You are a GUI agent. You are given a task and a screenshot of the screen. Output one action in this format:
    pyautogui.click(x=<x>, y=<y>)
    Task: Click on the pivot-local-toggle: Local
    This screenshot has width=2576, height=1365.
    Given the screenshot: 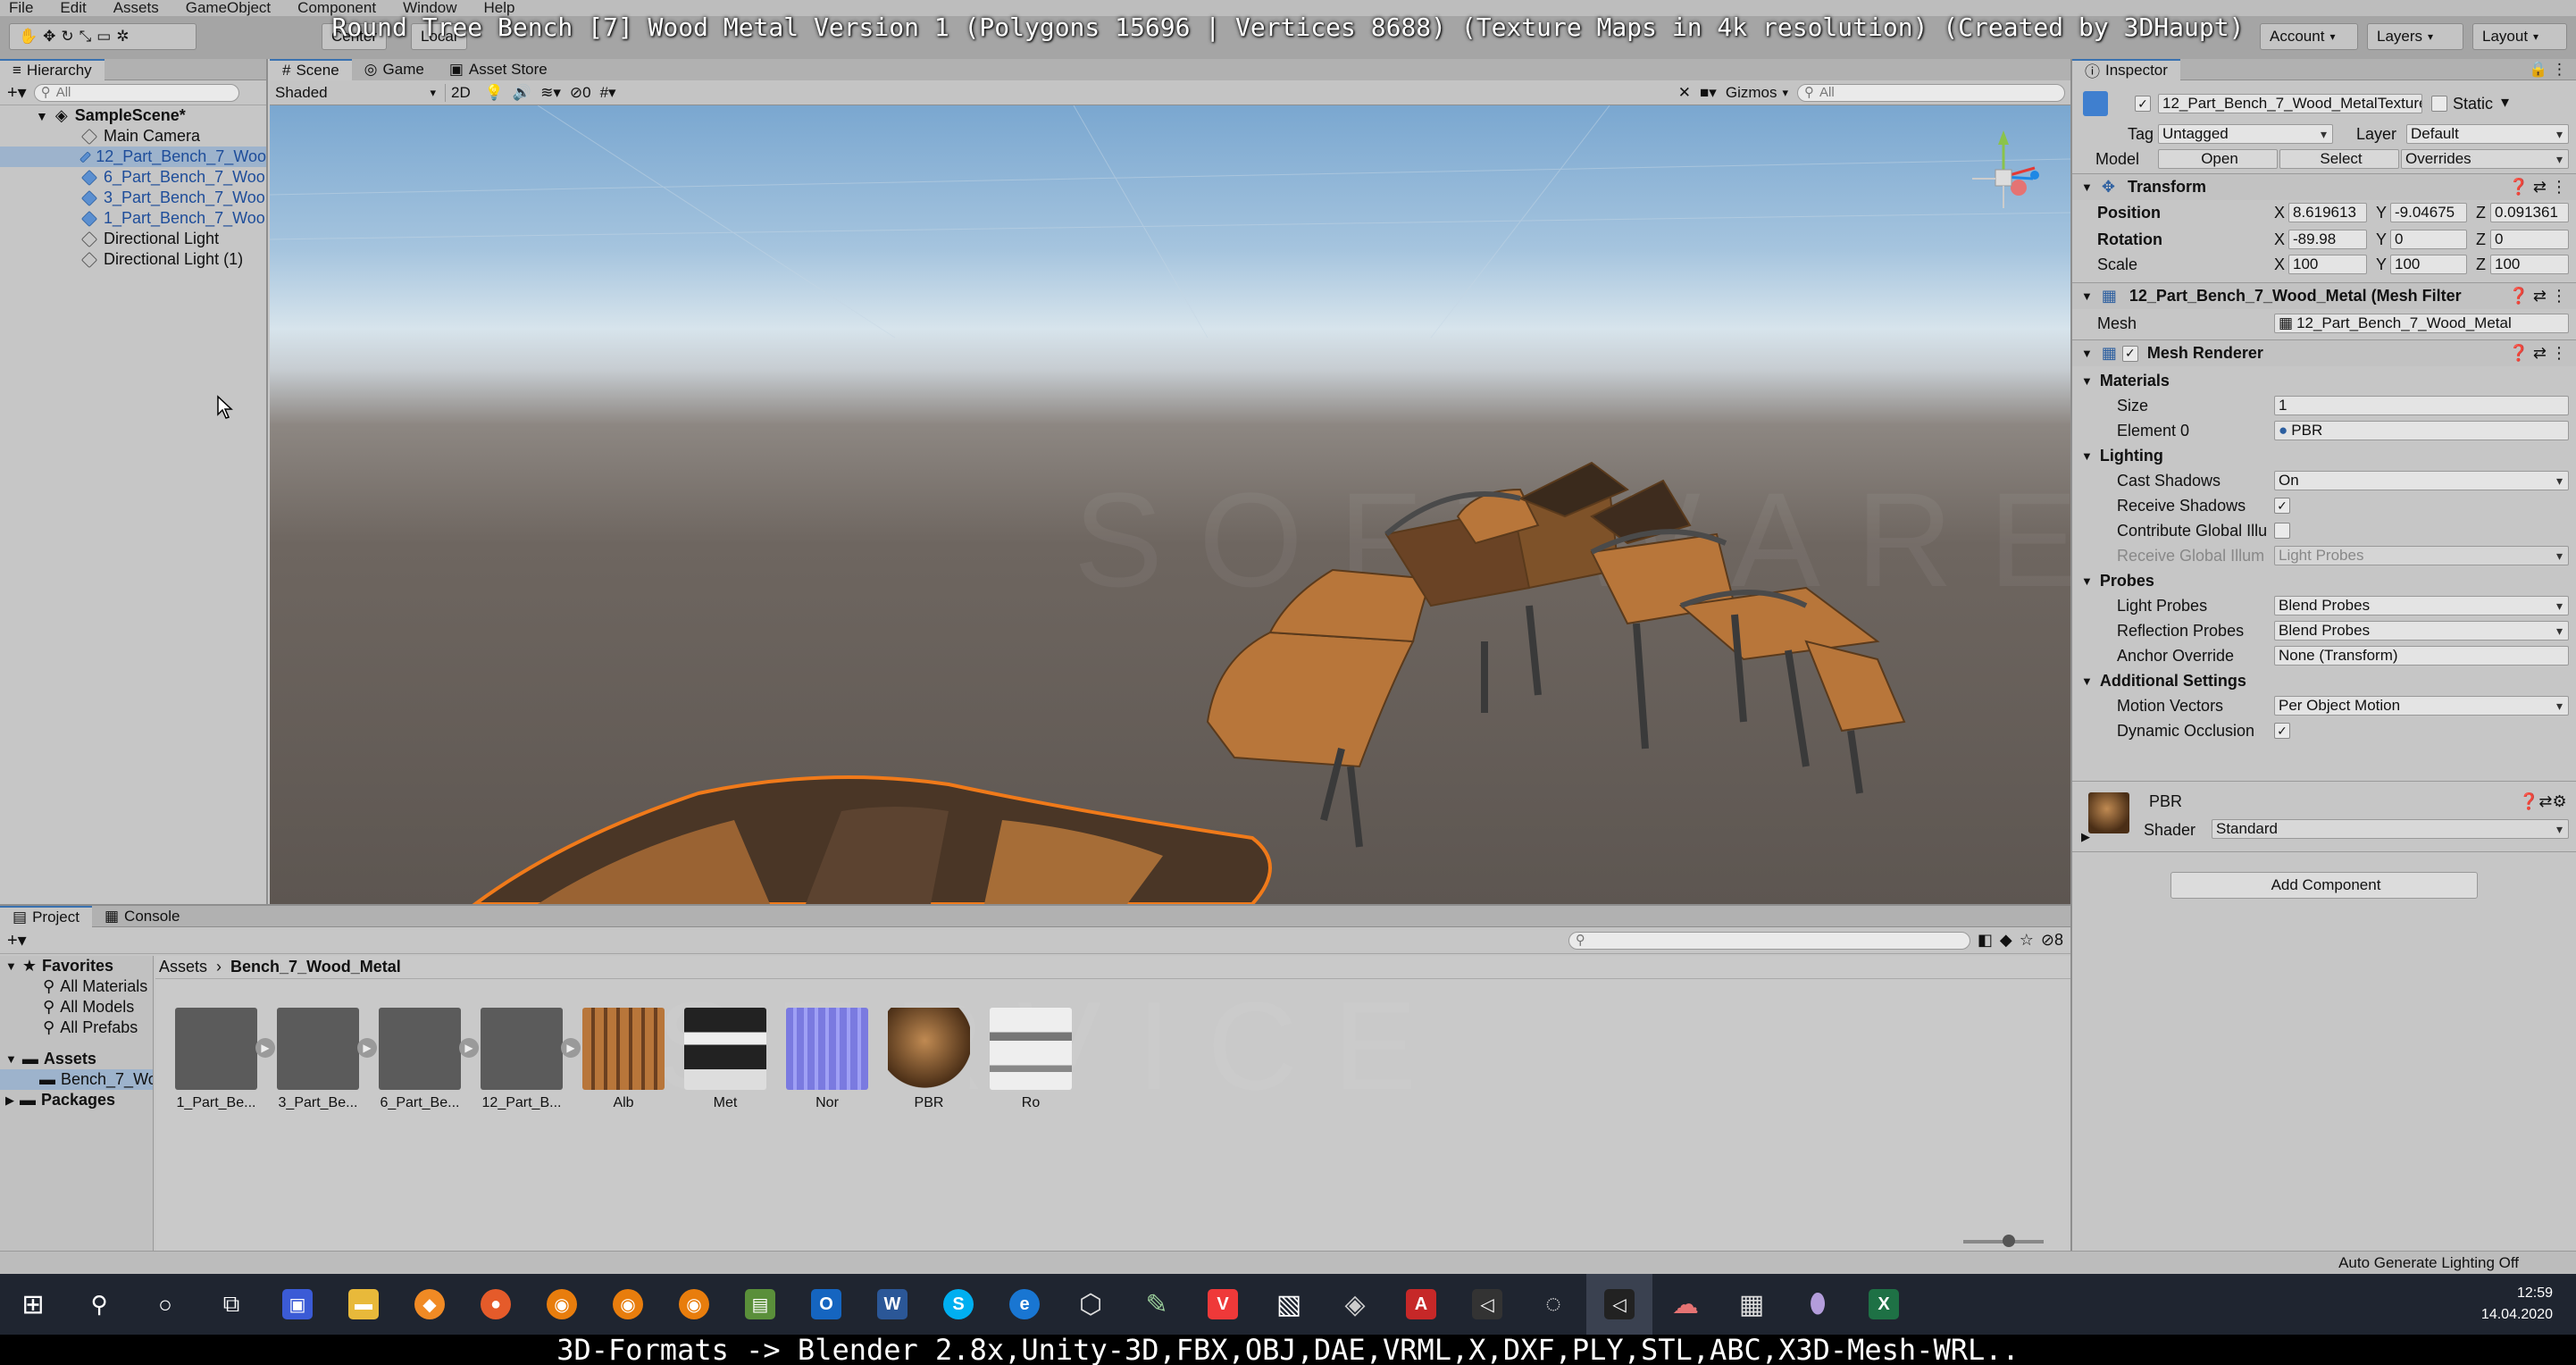 What is the action you would take?
    pyautogui.click(x=439, y=37)
    